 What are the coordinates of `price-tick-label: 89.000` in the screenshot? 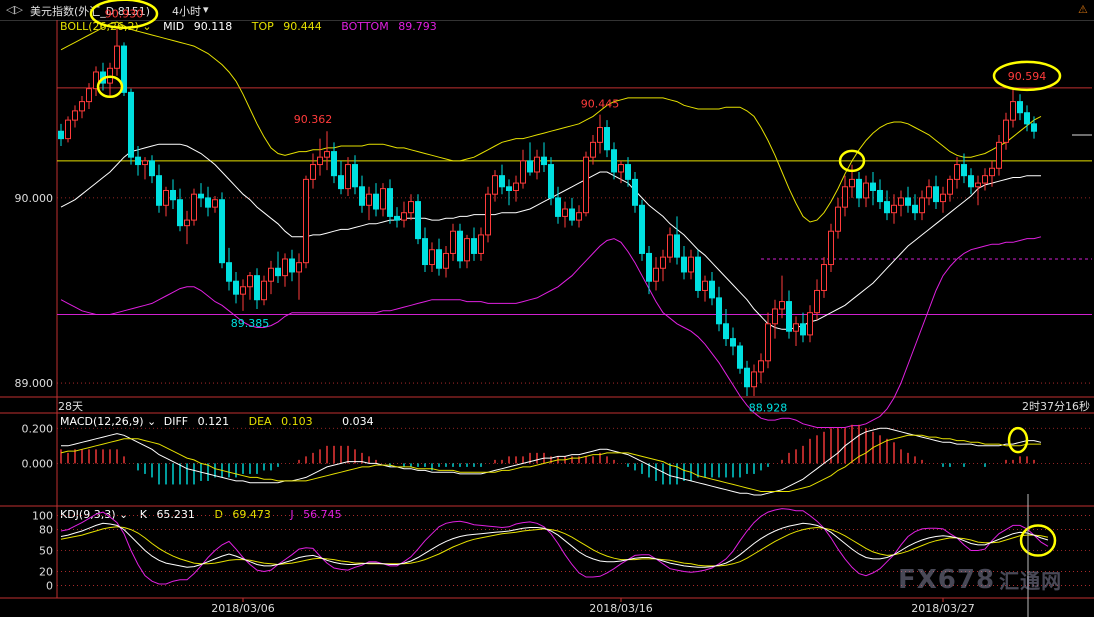 It's located at (34, 383).